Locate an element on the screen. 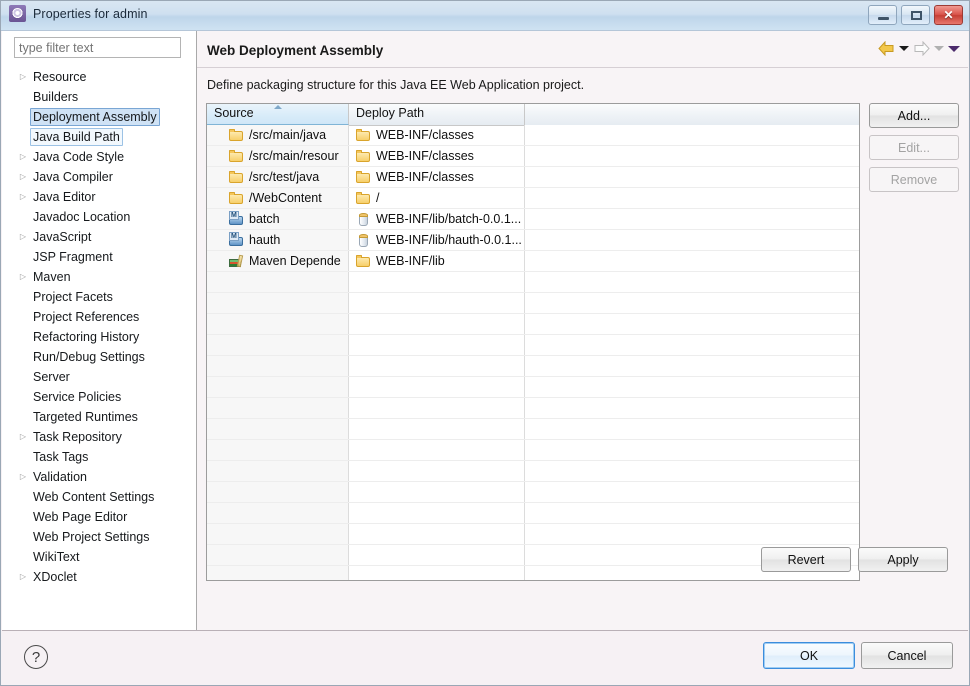 The height and width of the screenshot is (686, 970). table-row: /src/main/java WEB-INF/classes is located at coordinates (533, 135).